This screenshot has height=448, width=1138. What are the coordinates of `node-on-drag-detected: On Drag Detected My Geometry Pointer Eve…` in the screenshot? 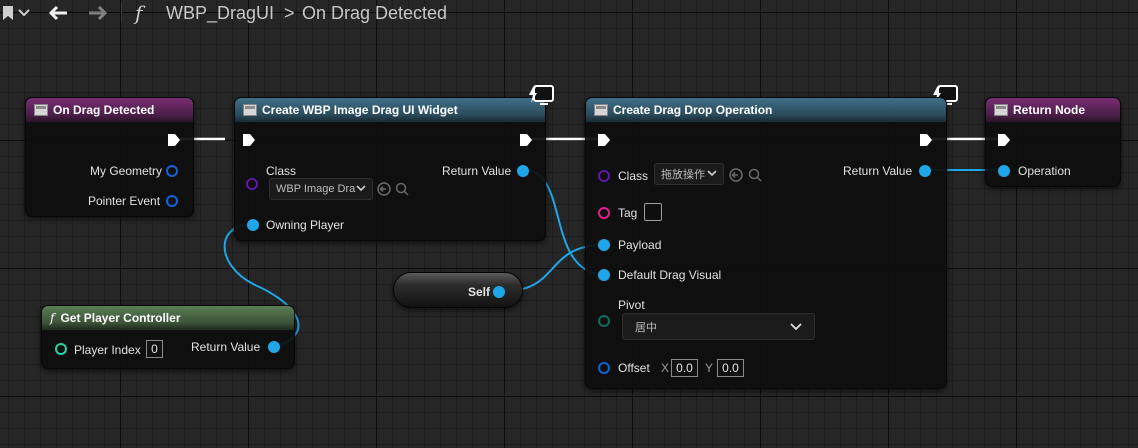 It's located at (109, 157).